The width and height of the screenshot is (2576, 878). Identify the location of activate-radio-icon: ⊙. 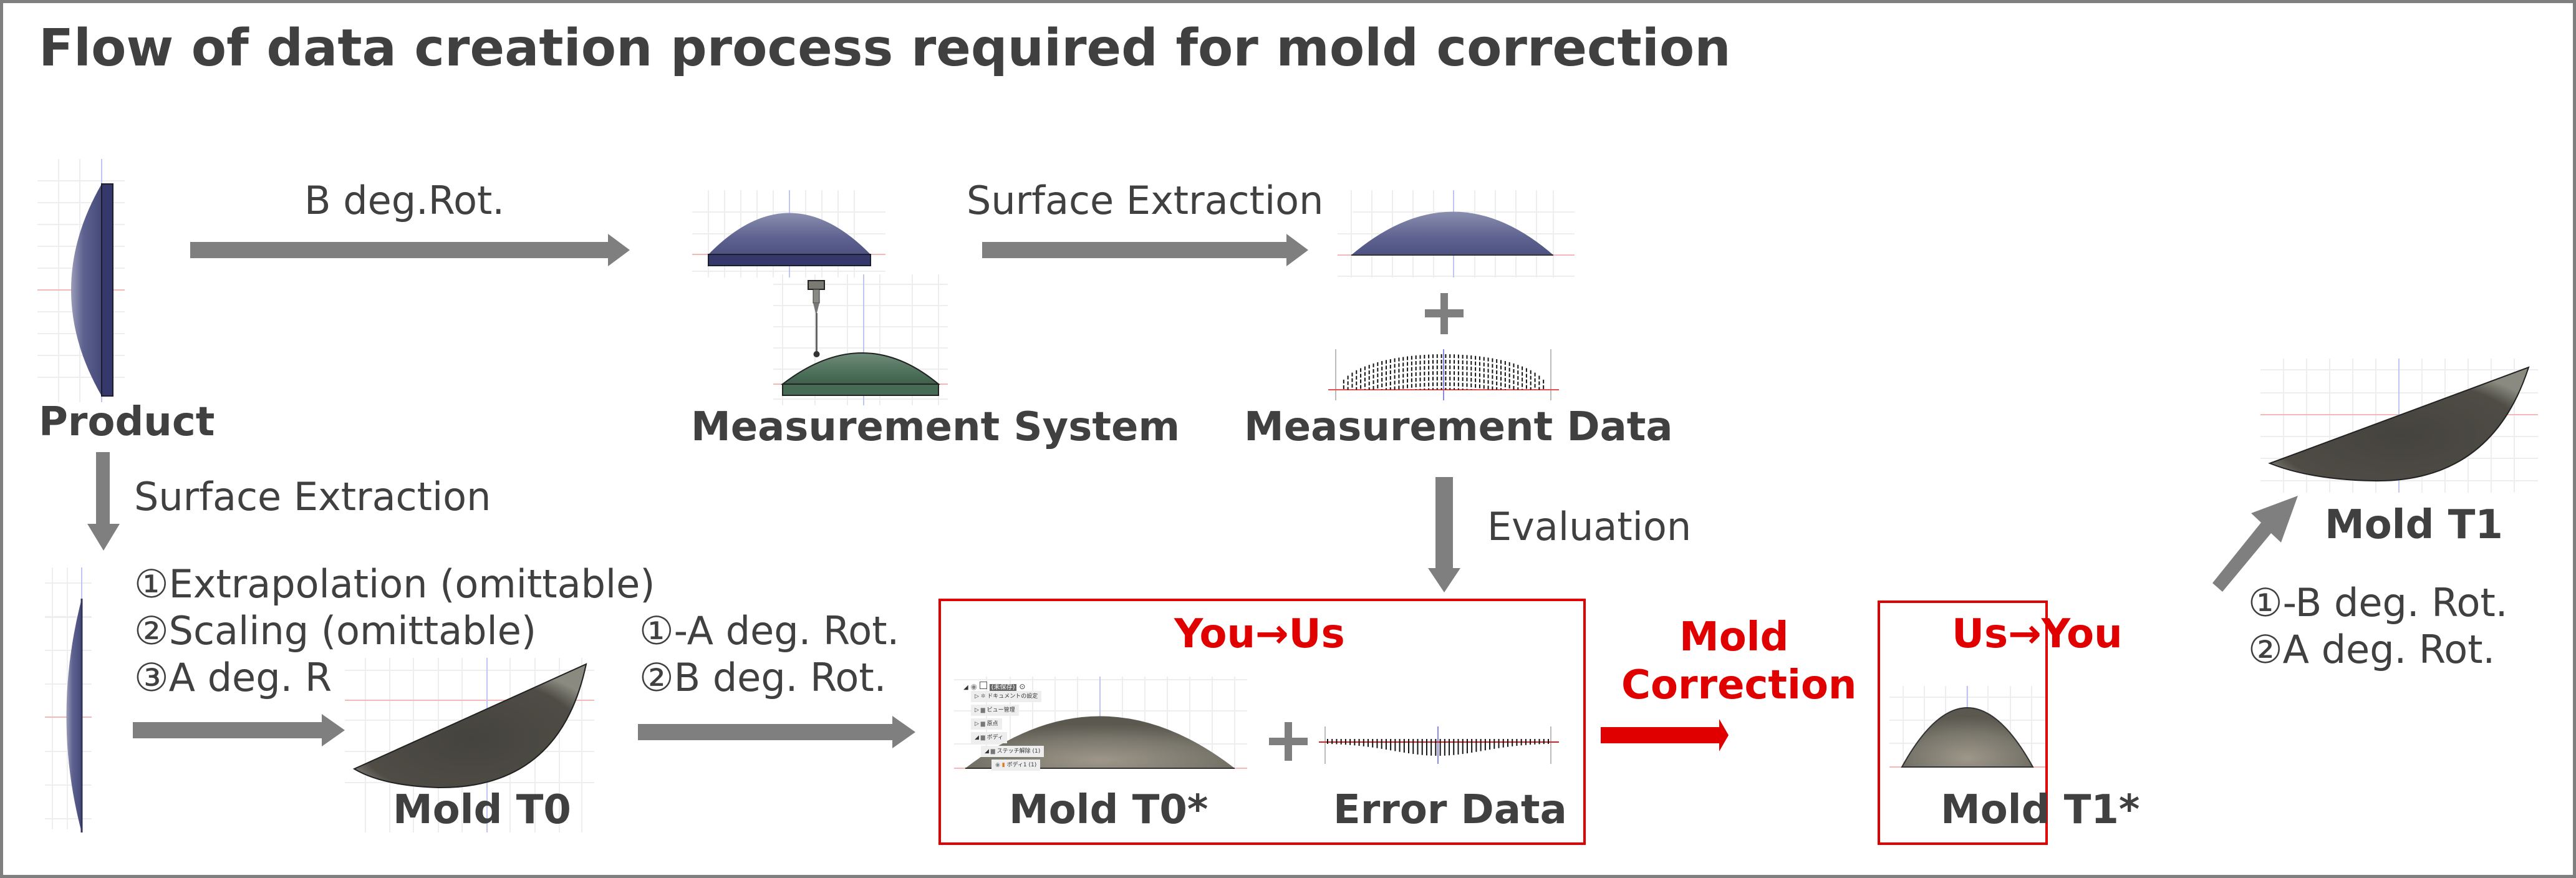
(1022, 686).